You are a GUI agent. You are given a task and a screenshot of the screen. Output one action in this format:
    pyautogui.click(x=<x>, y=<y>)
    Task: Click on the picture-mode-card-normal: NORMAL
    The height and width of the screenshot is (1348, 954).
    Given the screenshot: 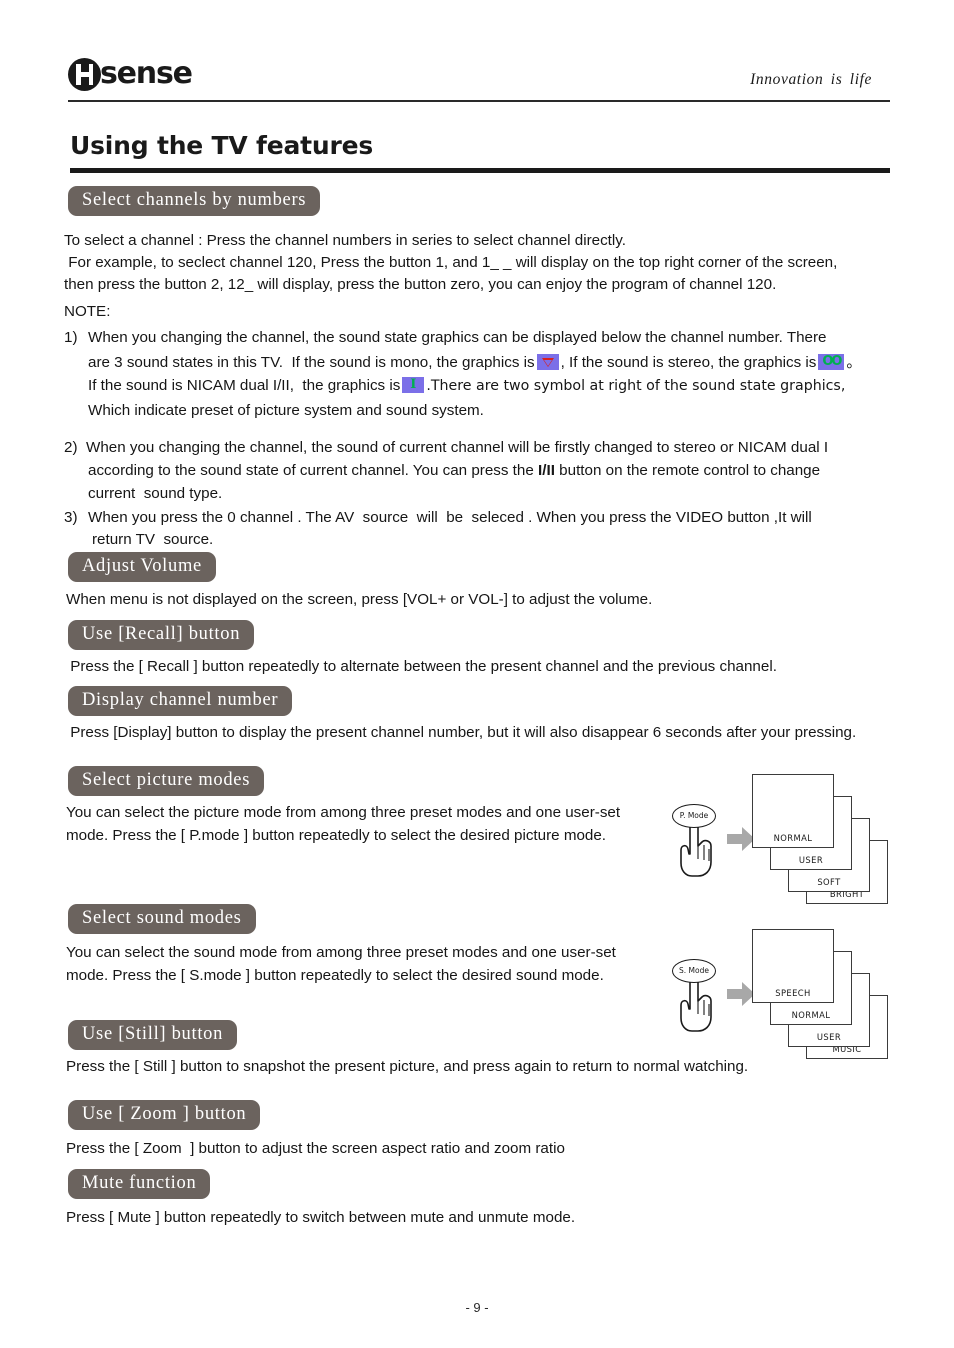 What is the action you would take?
    pyautogui.click(x=793, y=811)
    